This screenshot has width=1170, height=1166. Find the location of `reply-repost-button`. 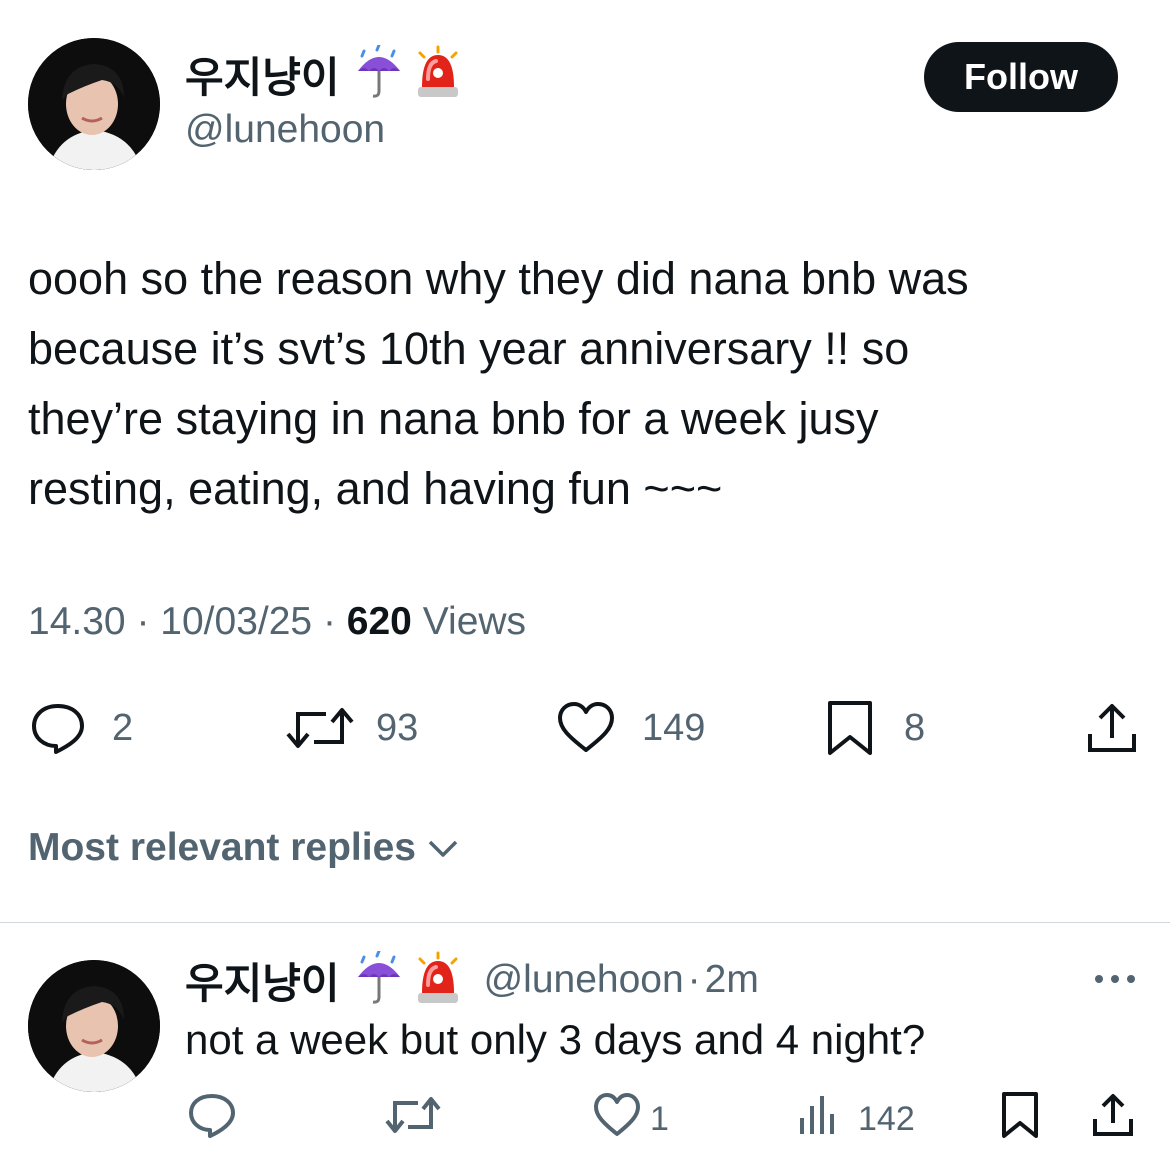

reply-repost-button is located at coordinates (413, 1119).